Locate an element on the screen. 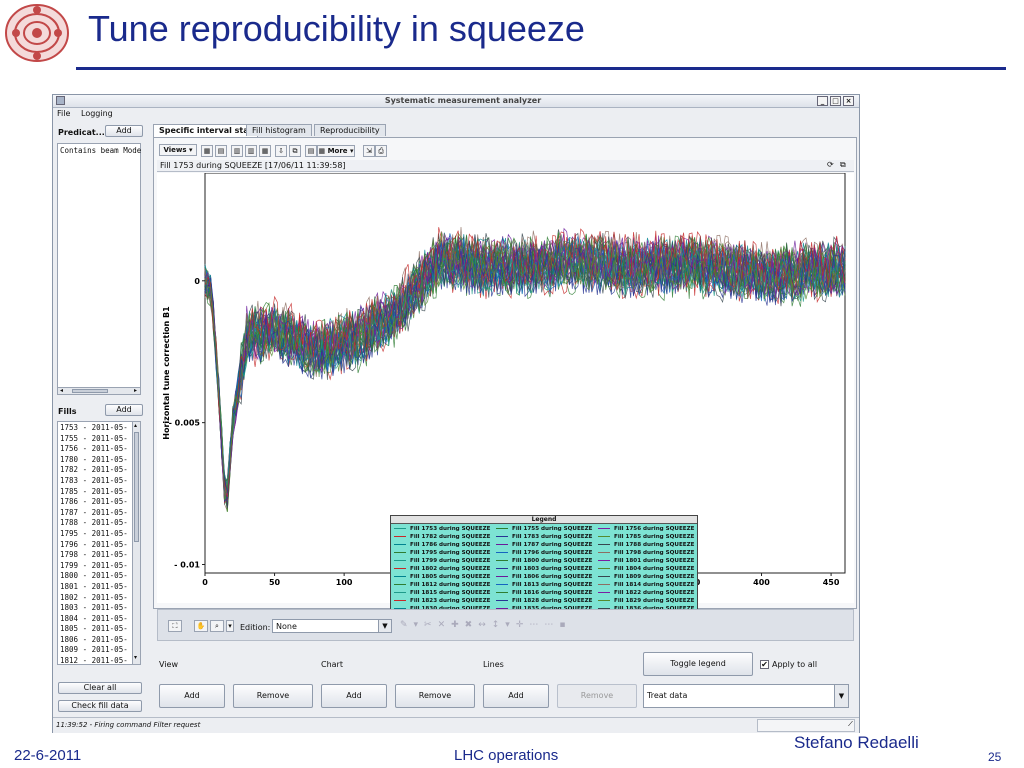  edition-select: None ▼ is located at coordinates (332, 626).